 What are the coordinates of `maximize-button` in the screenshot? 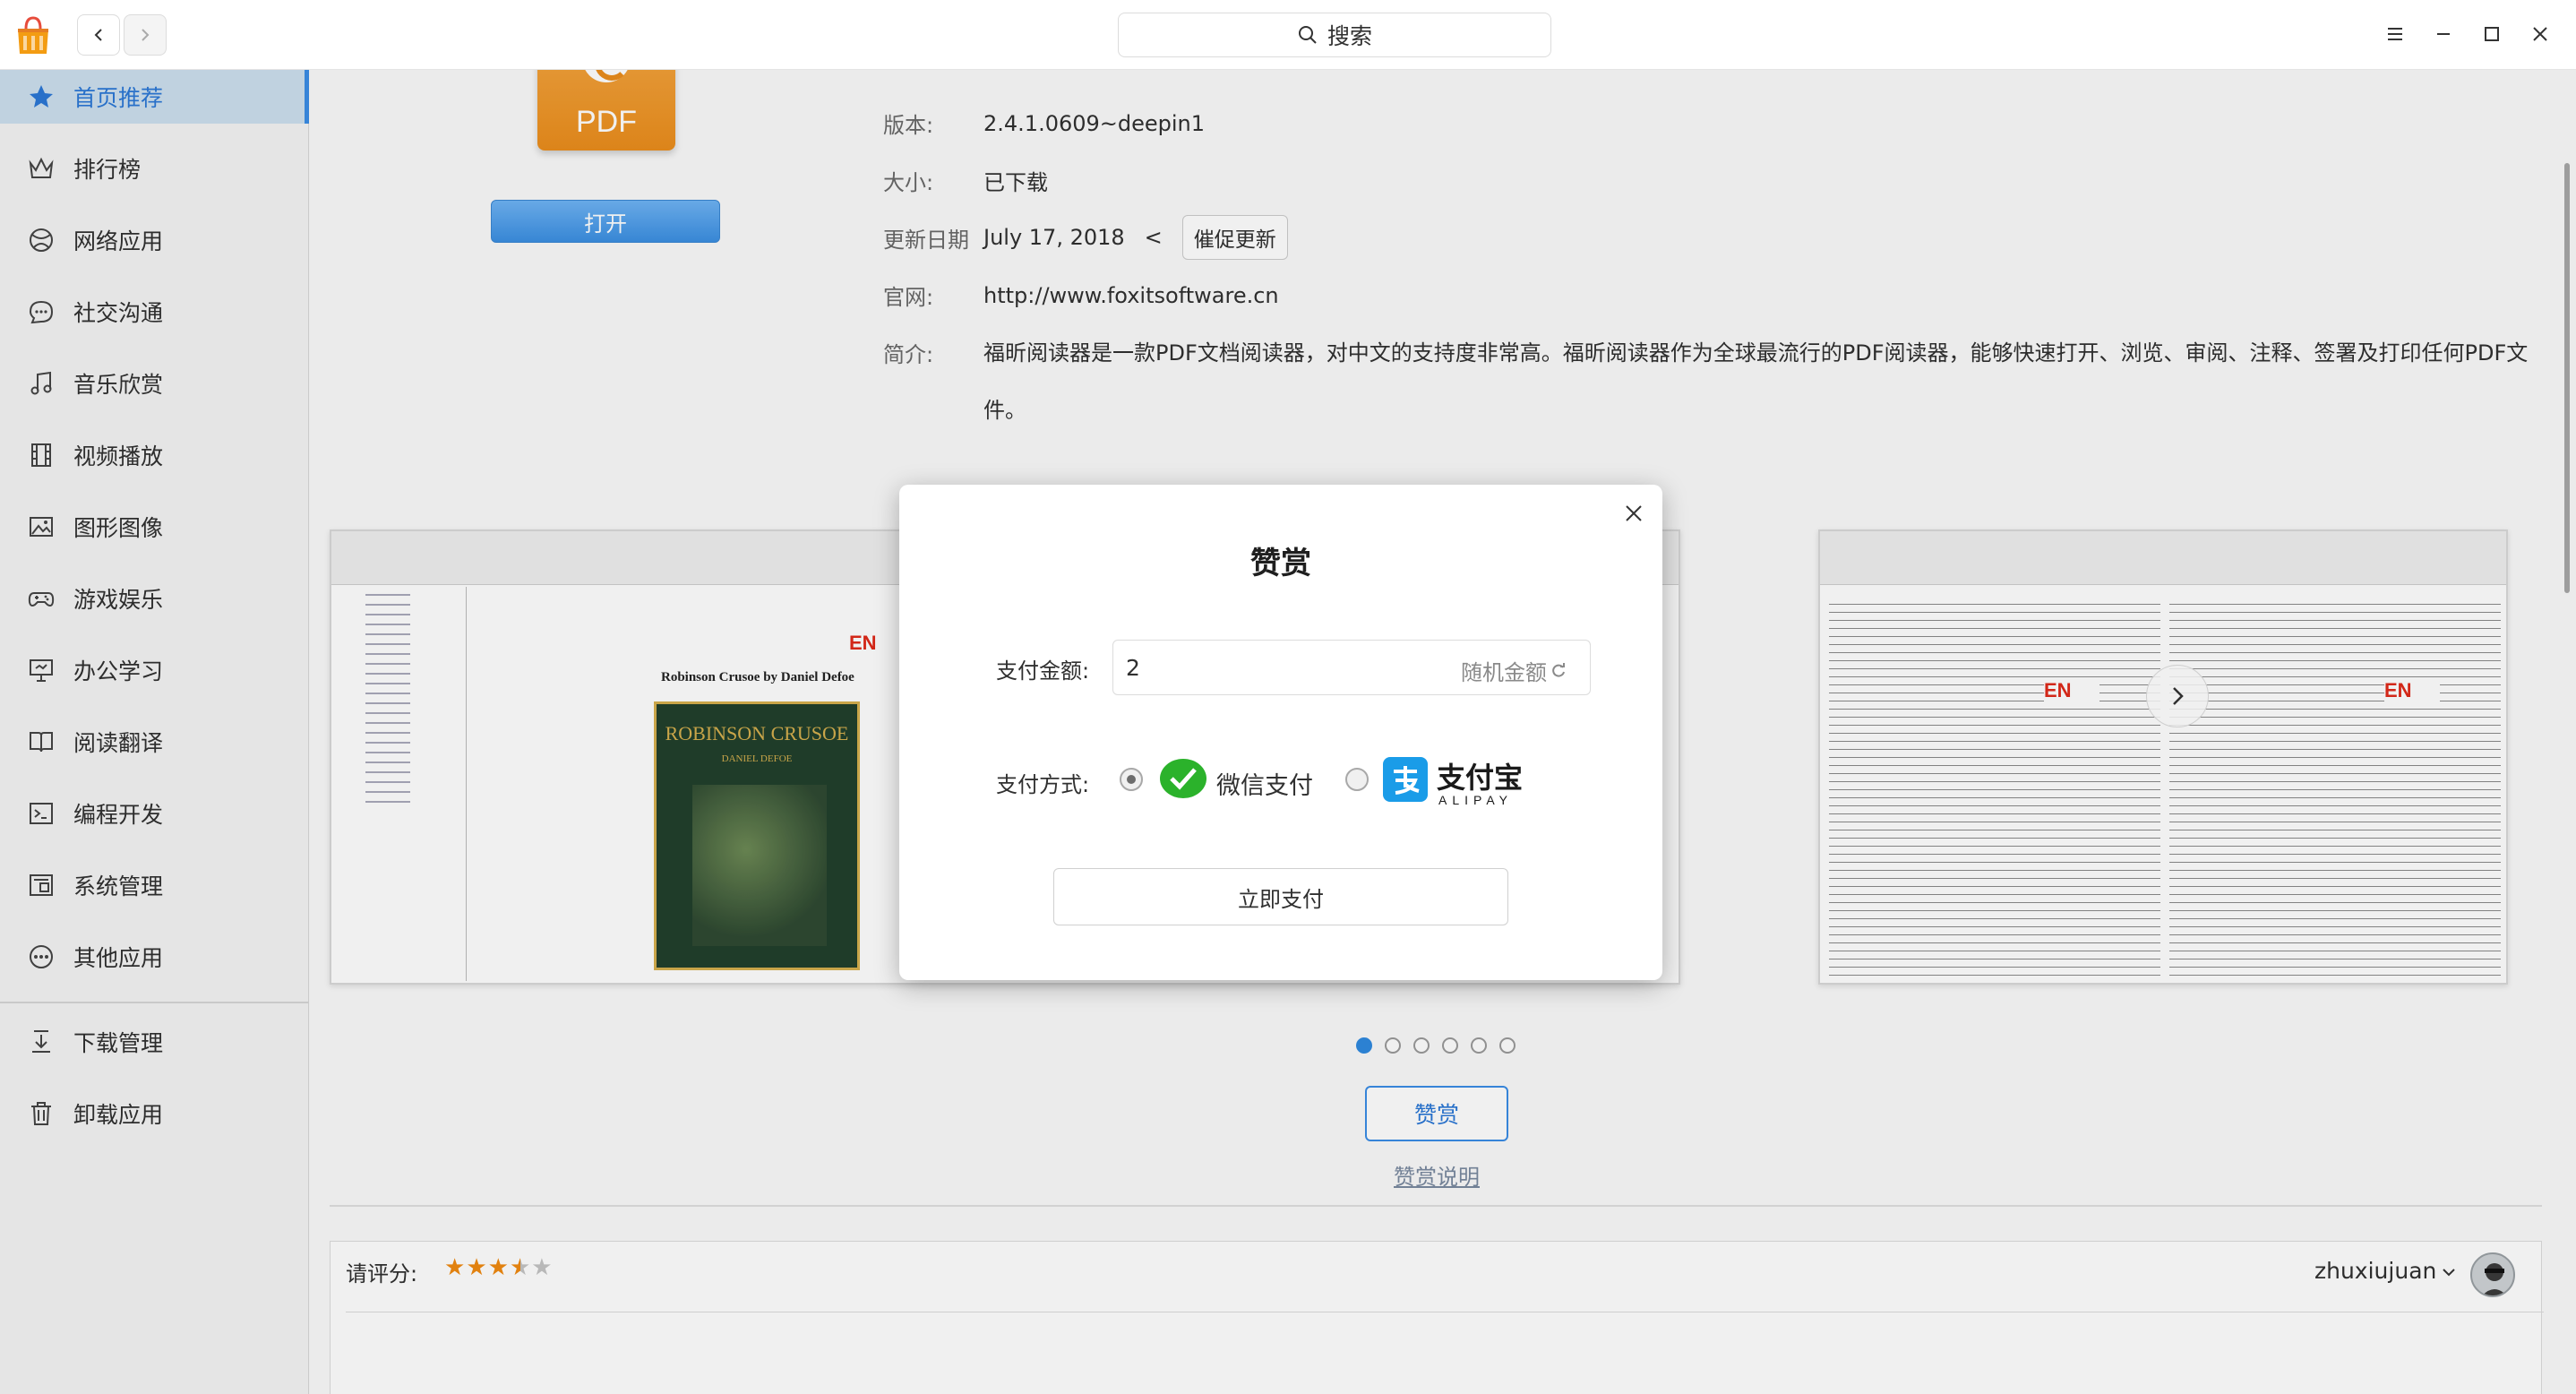 It's located at (2492, 34).